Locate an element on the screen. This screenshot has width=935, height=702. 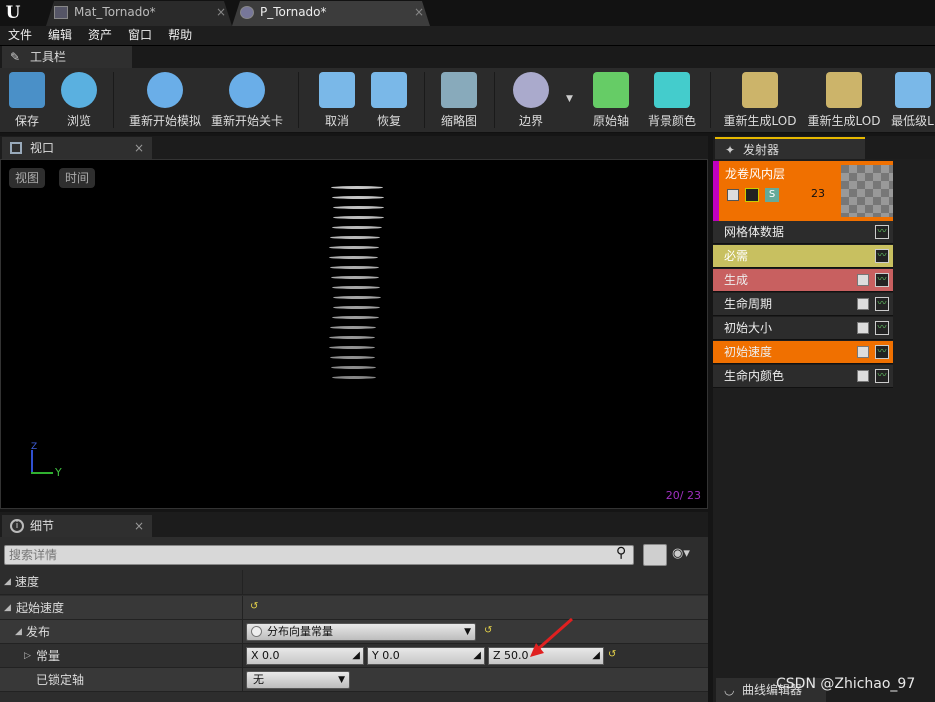
thumbnail-button: 缩略图 is located at coordinates (459, 101).